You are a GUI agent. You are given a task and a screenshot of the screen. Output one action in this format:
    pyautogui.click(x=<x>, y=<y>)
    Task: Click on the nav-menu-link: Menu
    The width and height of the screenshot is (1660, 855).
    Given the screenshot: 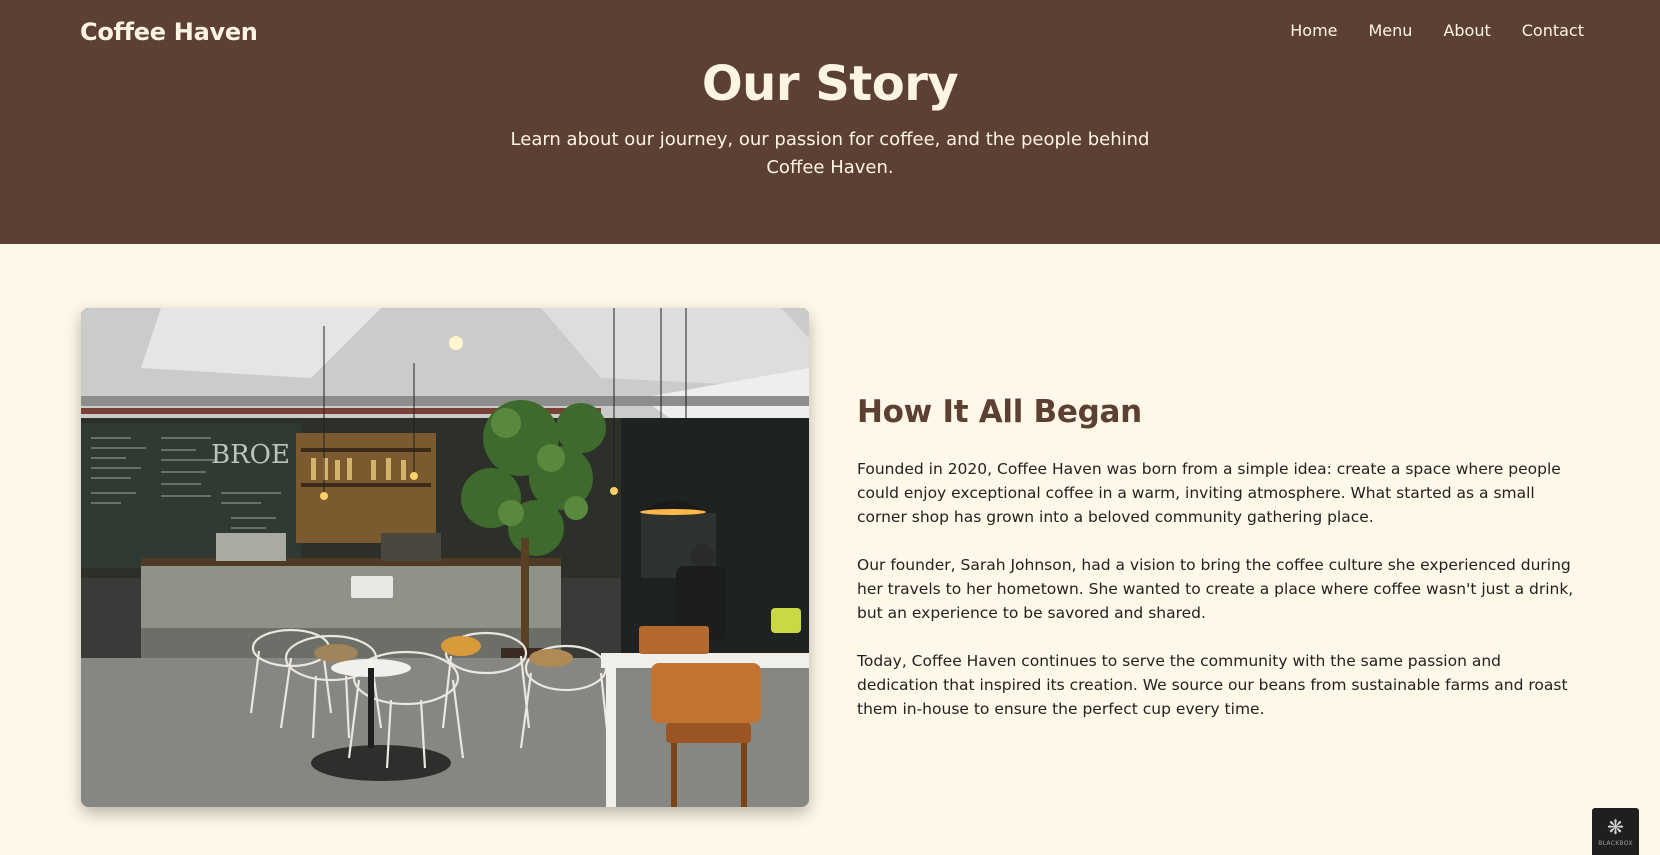 What is the action you would take?
    pyautogui.click(x=1391, y=30)
    